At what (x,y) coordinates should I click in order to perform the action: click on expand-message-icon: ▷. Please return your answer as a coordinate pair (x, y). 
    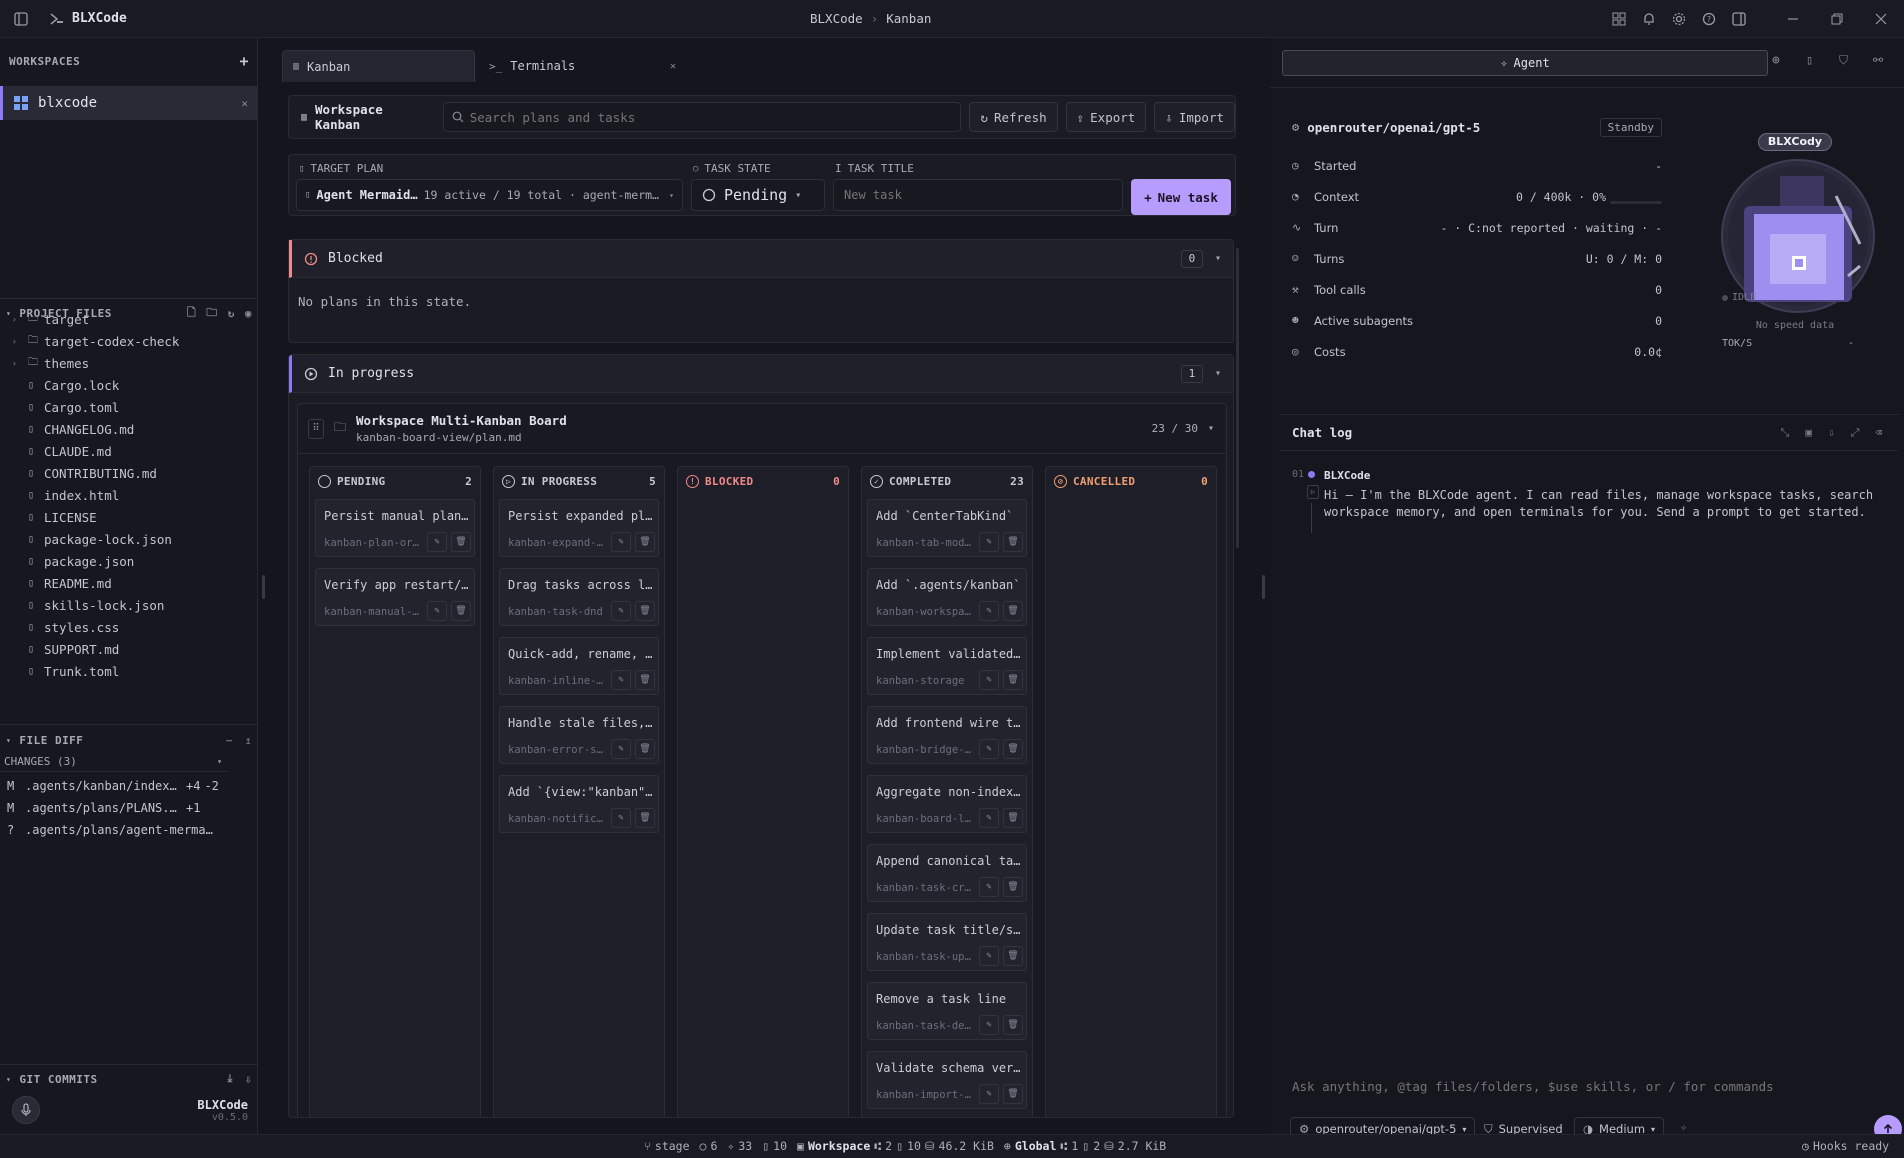
    Looking at the image, I should click on (1313, 492).